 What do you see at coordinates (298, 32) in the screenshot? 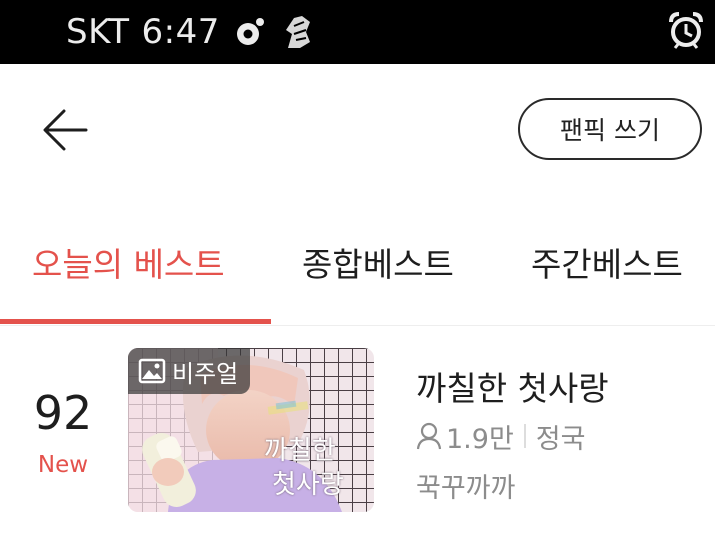
I see `game-char-icon` at bounding box center [298, 32].